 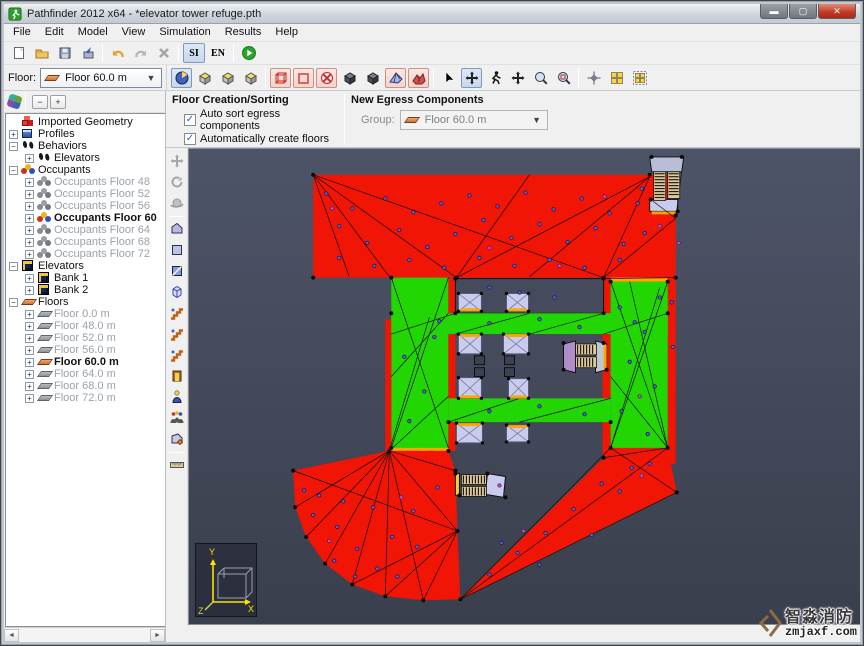 I want to click on show-wireframe-button, so click(x=280, y=77).